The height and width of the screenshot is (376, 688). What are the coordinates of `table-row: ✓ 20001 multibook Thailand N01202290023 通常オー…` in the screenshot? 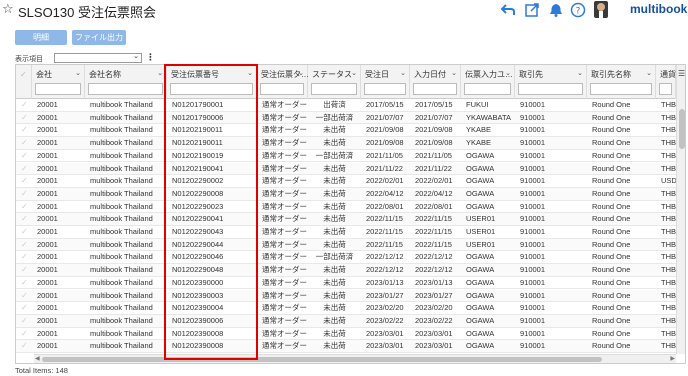 It's located at (346, 207).